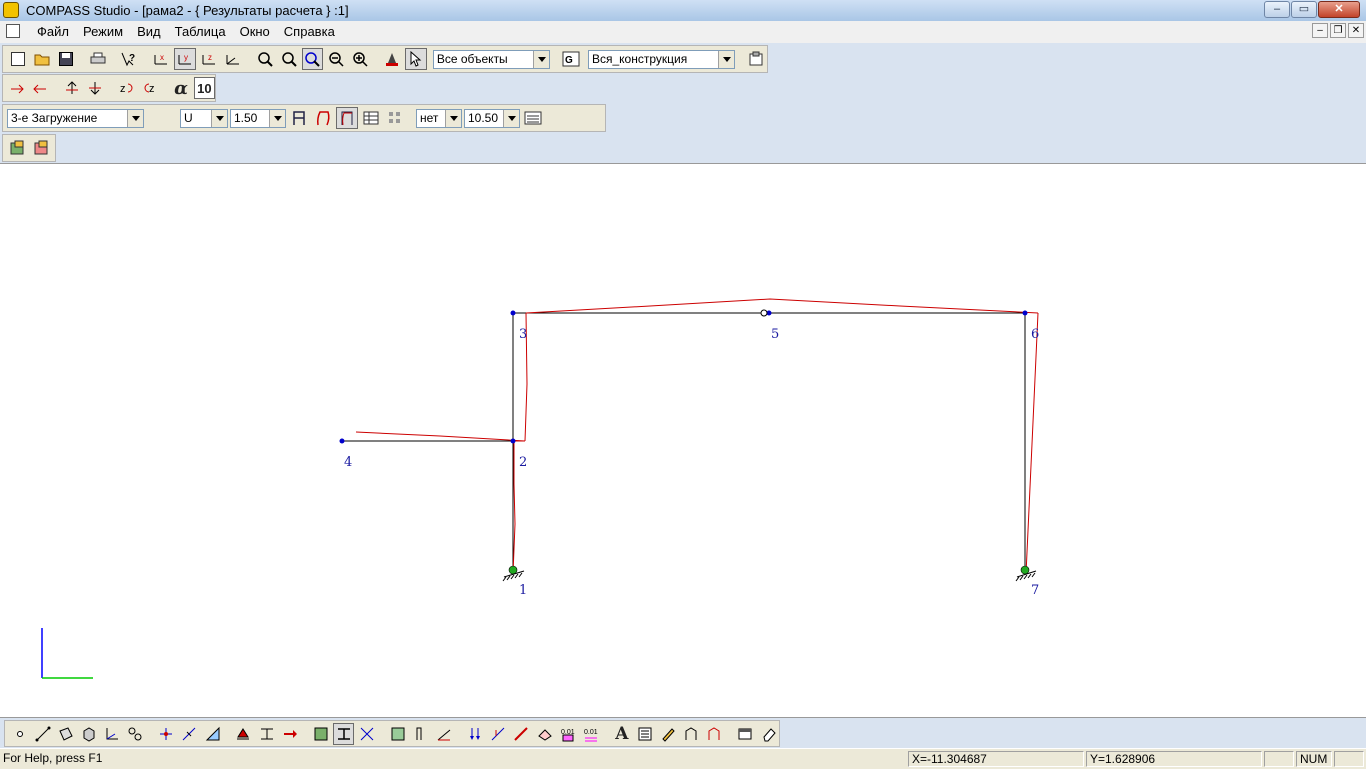  I want to click on menu-mode: Режим, so click(103, 31).